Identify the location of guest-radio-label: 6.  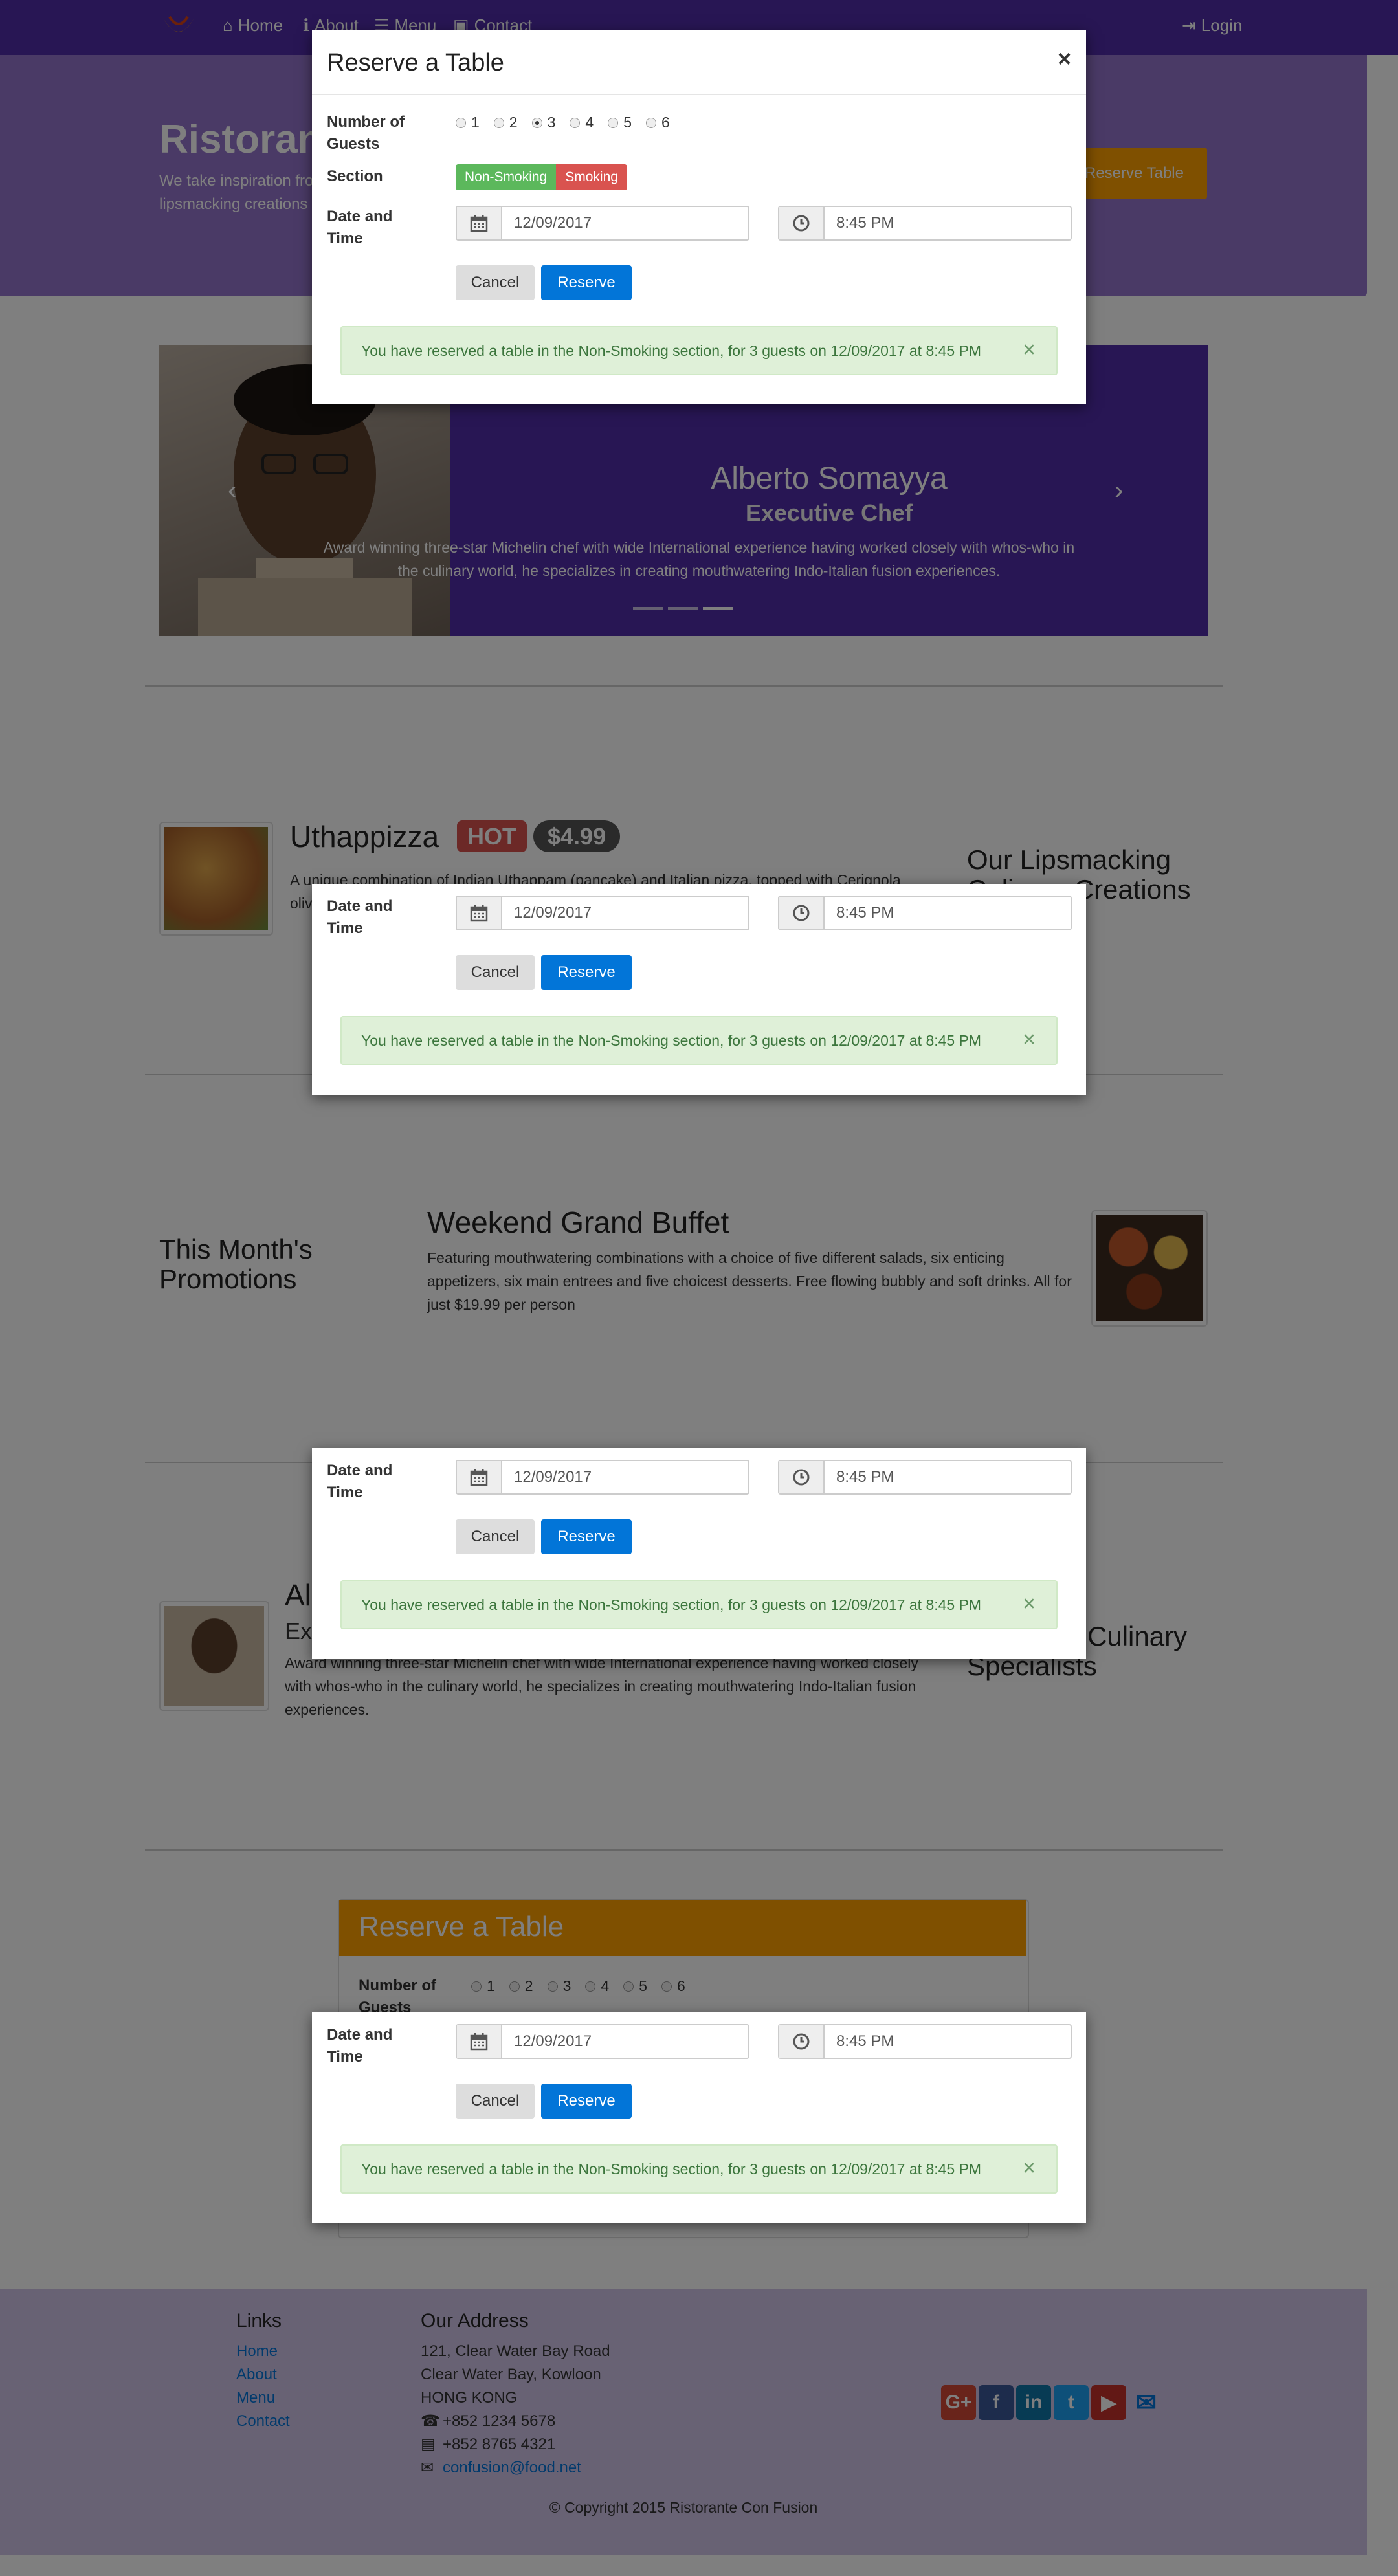
(665, 123).